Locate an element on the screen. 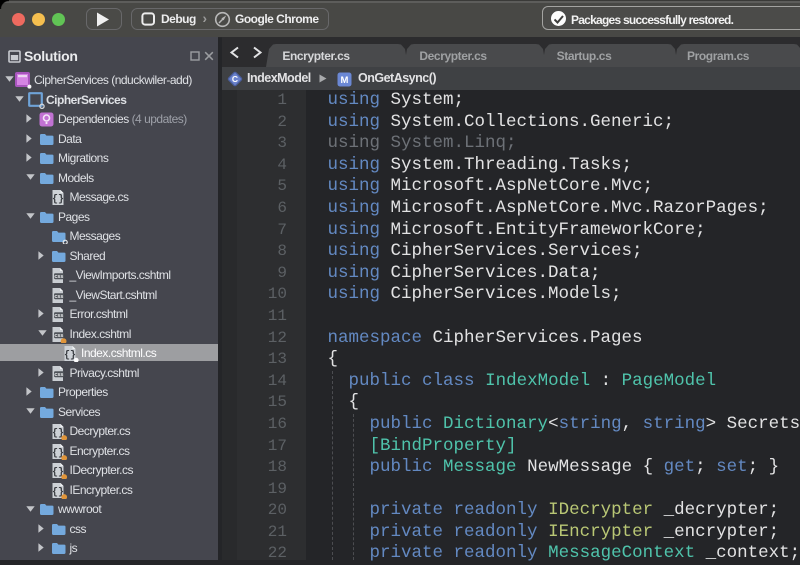 This screenshot has height=565, width=800. svg-text: M is located at coordinates (345, 80).